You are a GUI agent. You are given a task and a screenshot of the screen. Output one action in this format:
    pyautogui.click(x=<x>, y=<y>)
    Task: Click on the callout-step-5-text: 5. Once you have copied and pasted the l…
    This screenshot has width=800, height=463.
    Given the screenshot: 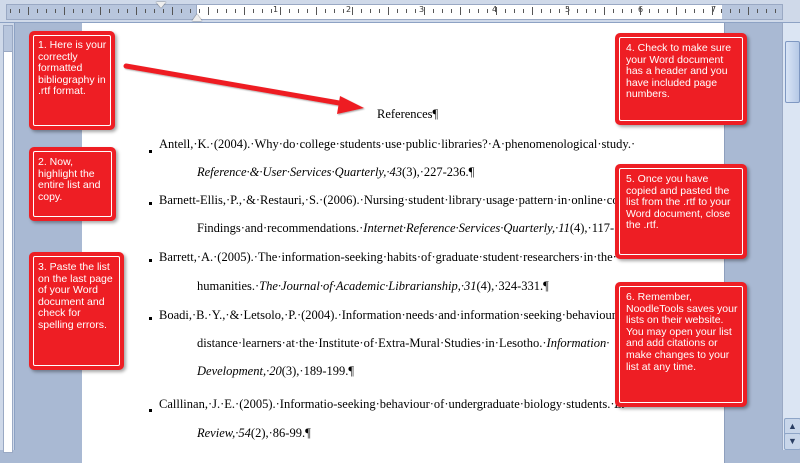 What is the action you would take?
    pyautogui.click(x=678, y=202)
    